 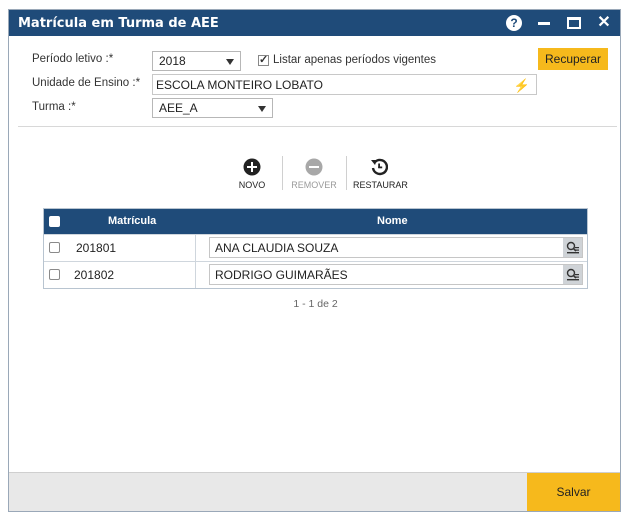 I want to click on unidade-label: Unidade de Ensino :*, so click(x=86, y=83).